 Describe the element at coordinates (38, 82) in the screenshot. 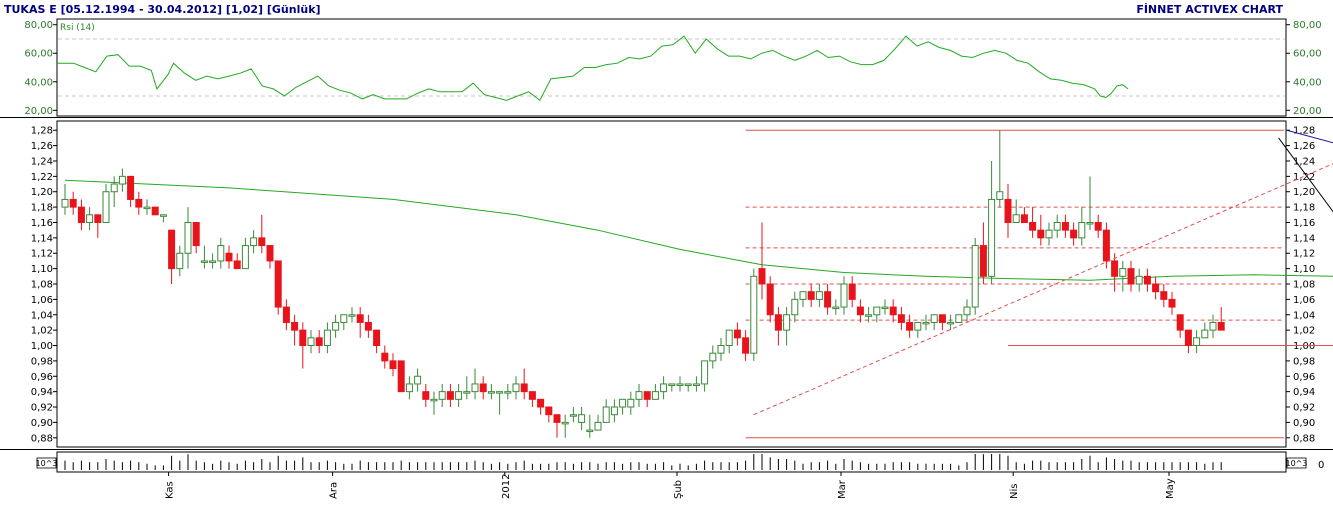

I see `rsi-tick-label: 40,00` at that location.